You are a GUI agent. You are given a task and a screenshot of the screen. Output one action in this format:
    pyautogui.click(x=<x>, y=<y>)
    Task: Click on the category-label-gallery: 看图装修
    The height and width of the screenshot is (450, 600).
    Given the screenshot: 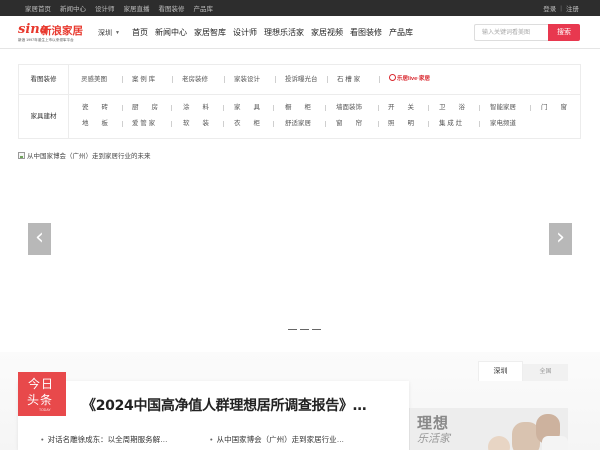 What is the action you would take?
    pyautogui.click(x=44, y=79)
    